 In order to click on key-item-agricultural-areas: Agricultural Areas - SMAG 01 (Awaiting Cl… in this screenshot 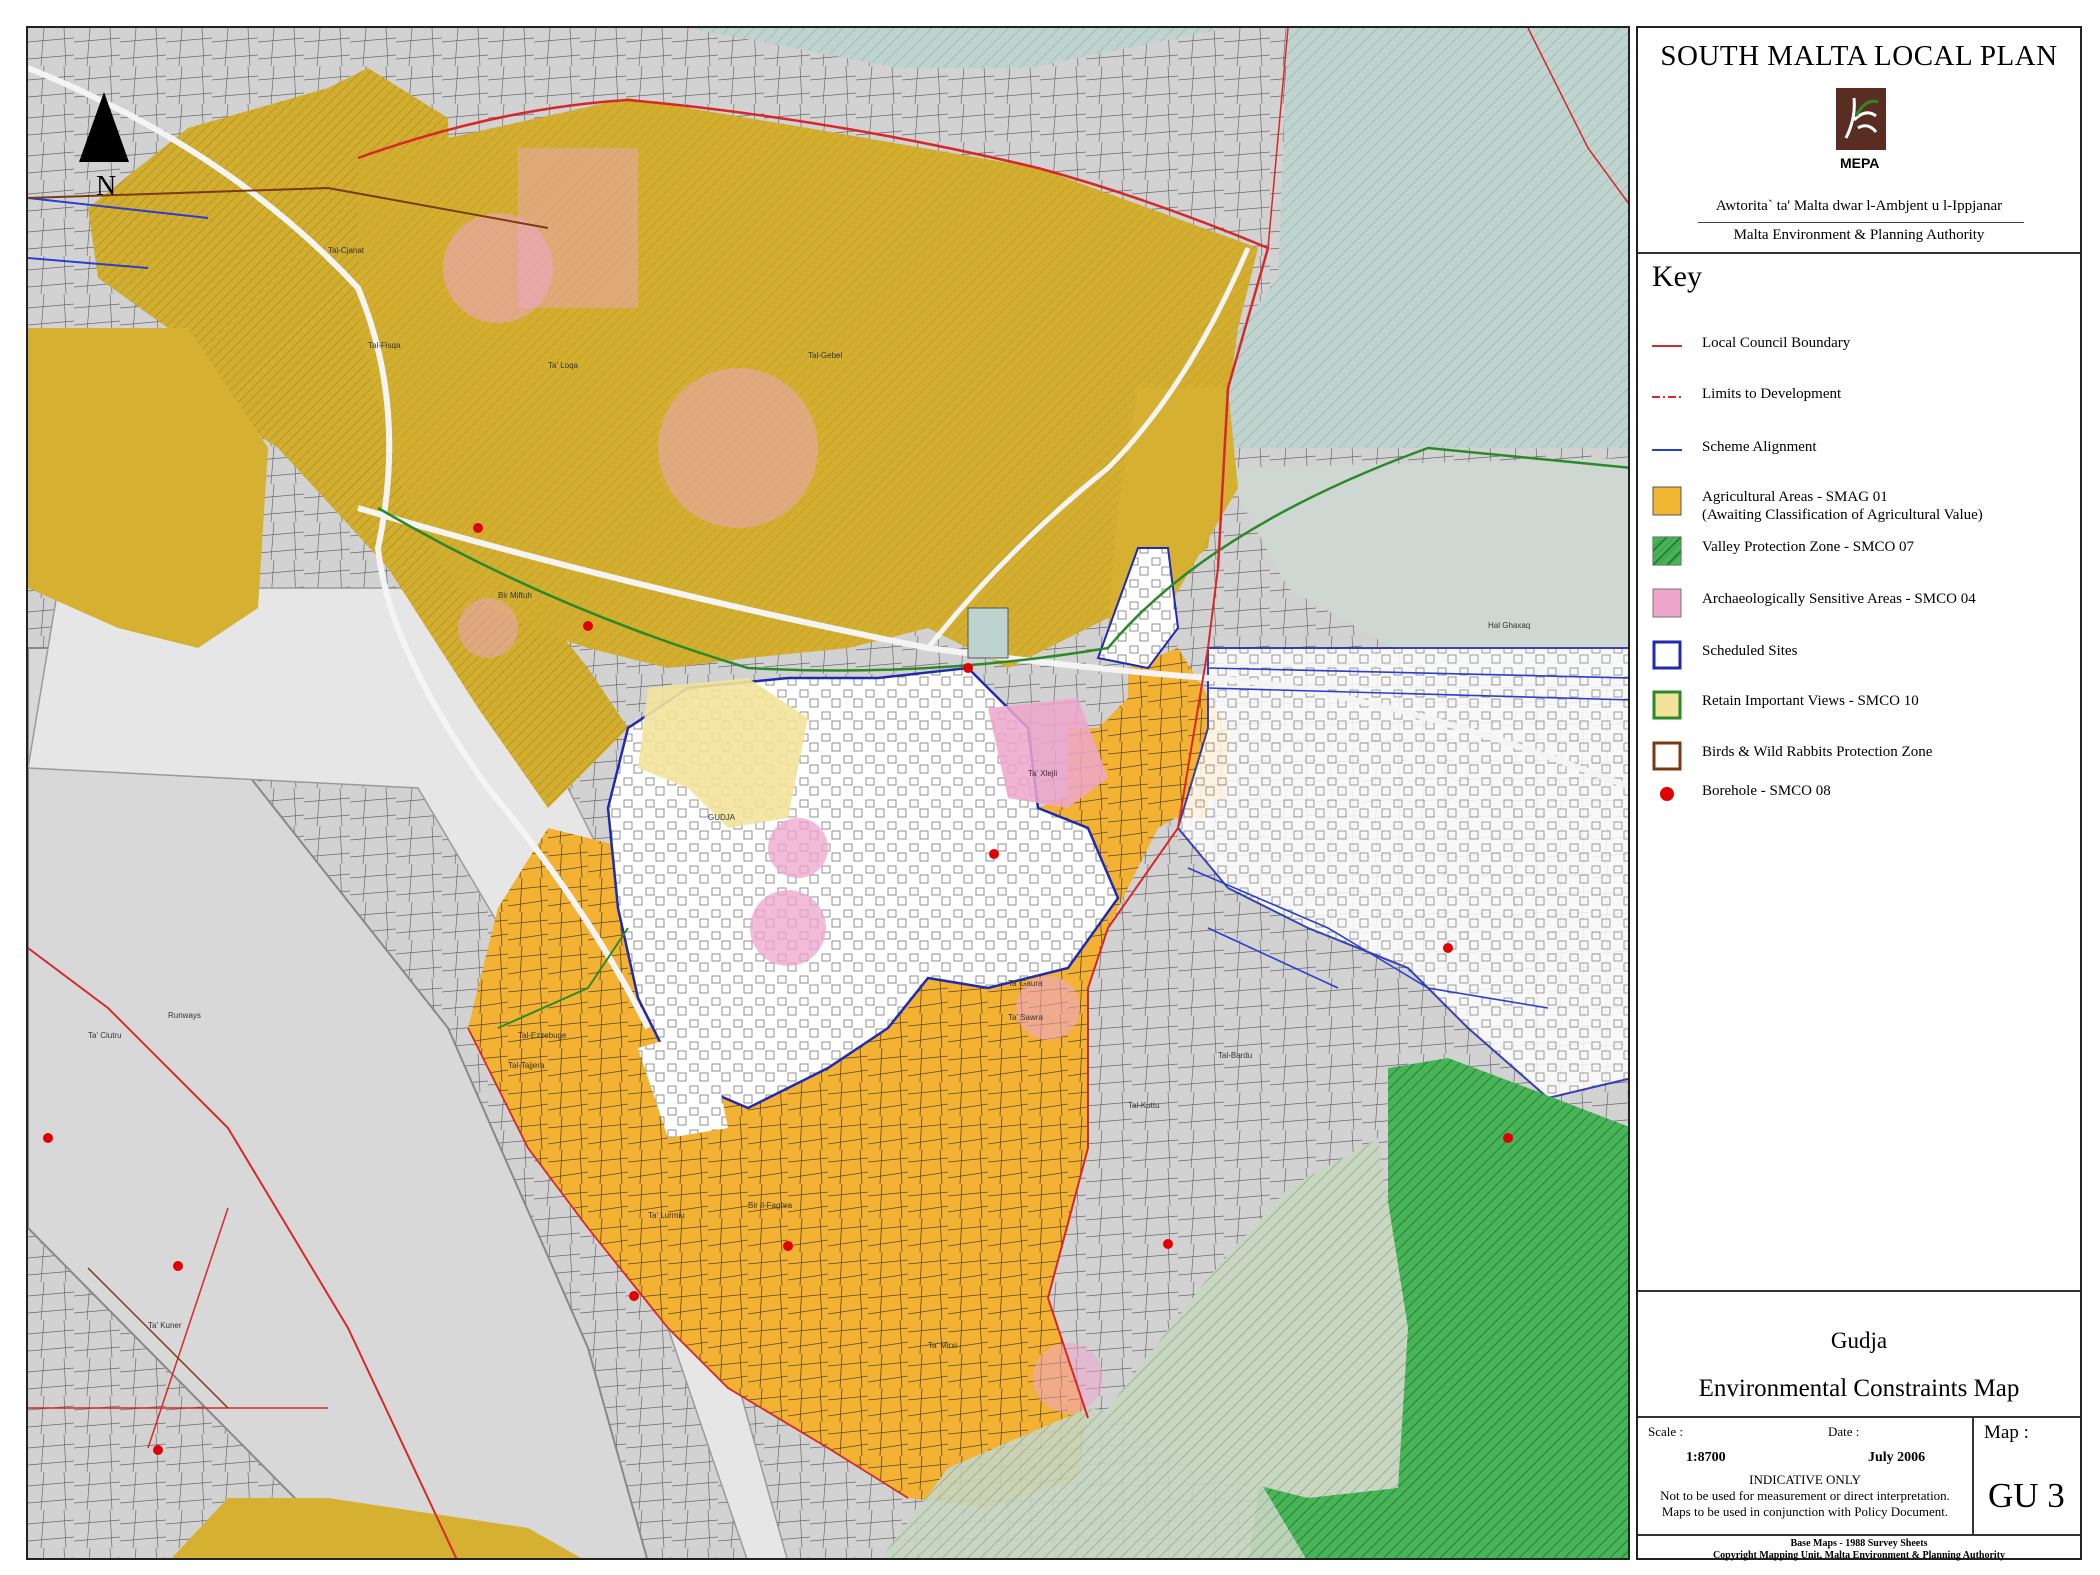, I will do `click(1862, 506)`.